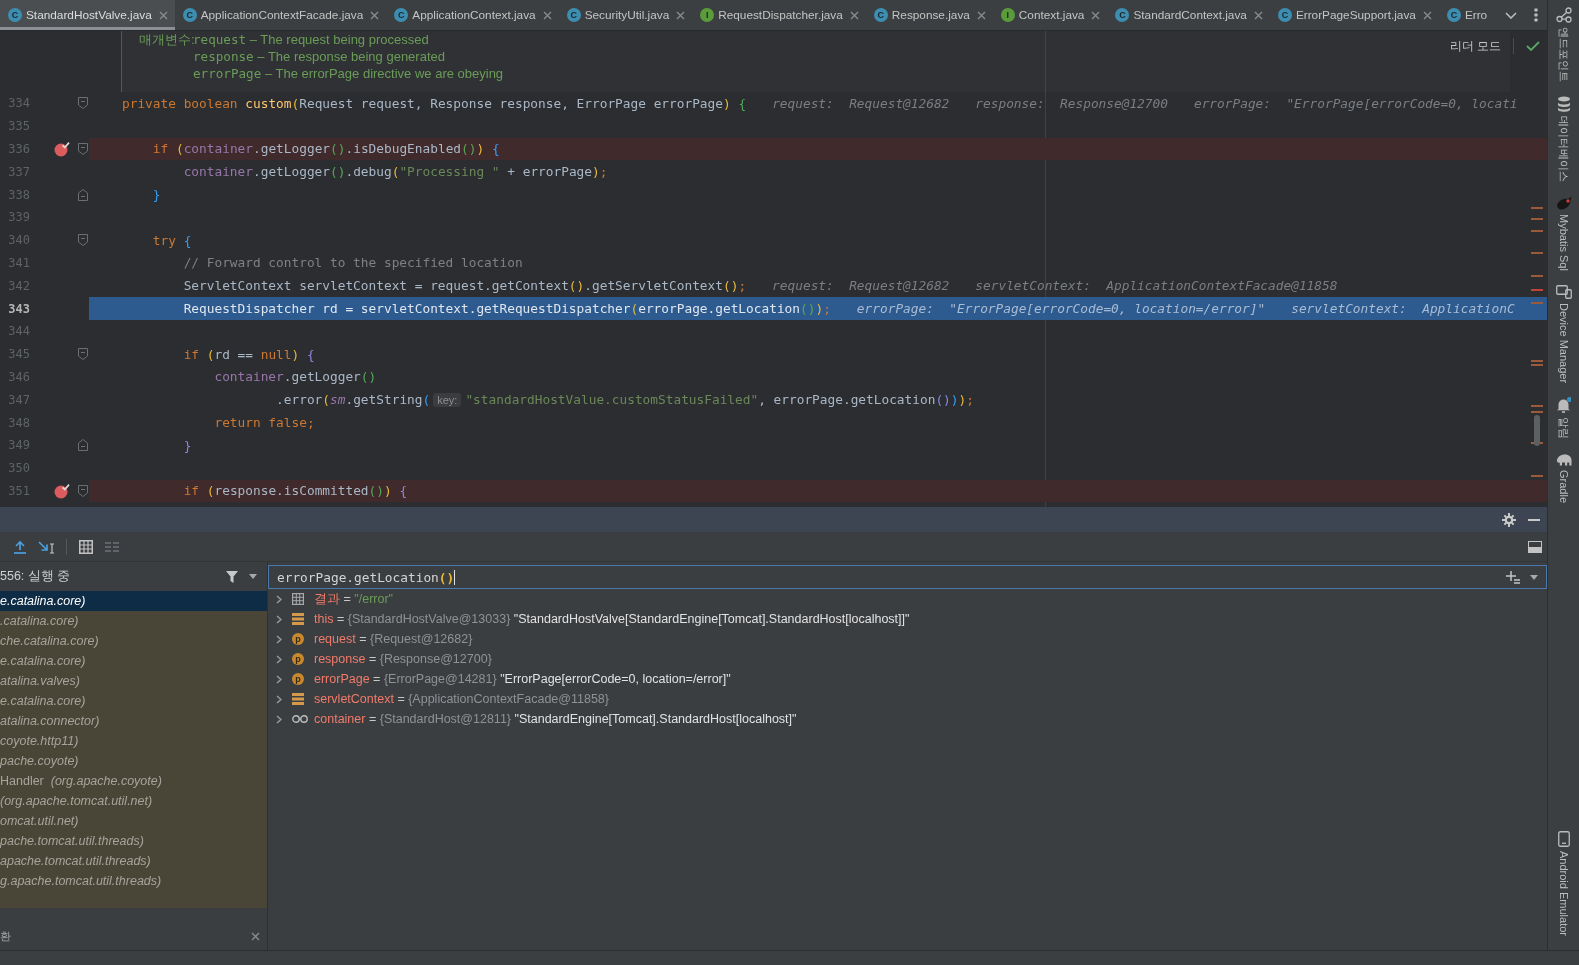 This screenshot has width=1579, height=965. What do you see at coordinates (1563, 839) in the screenshot?
I see `phone-icon` at bounding box center [1563, 839].